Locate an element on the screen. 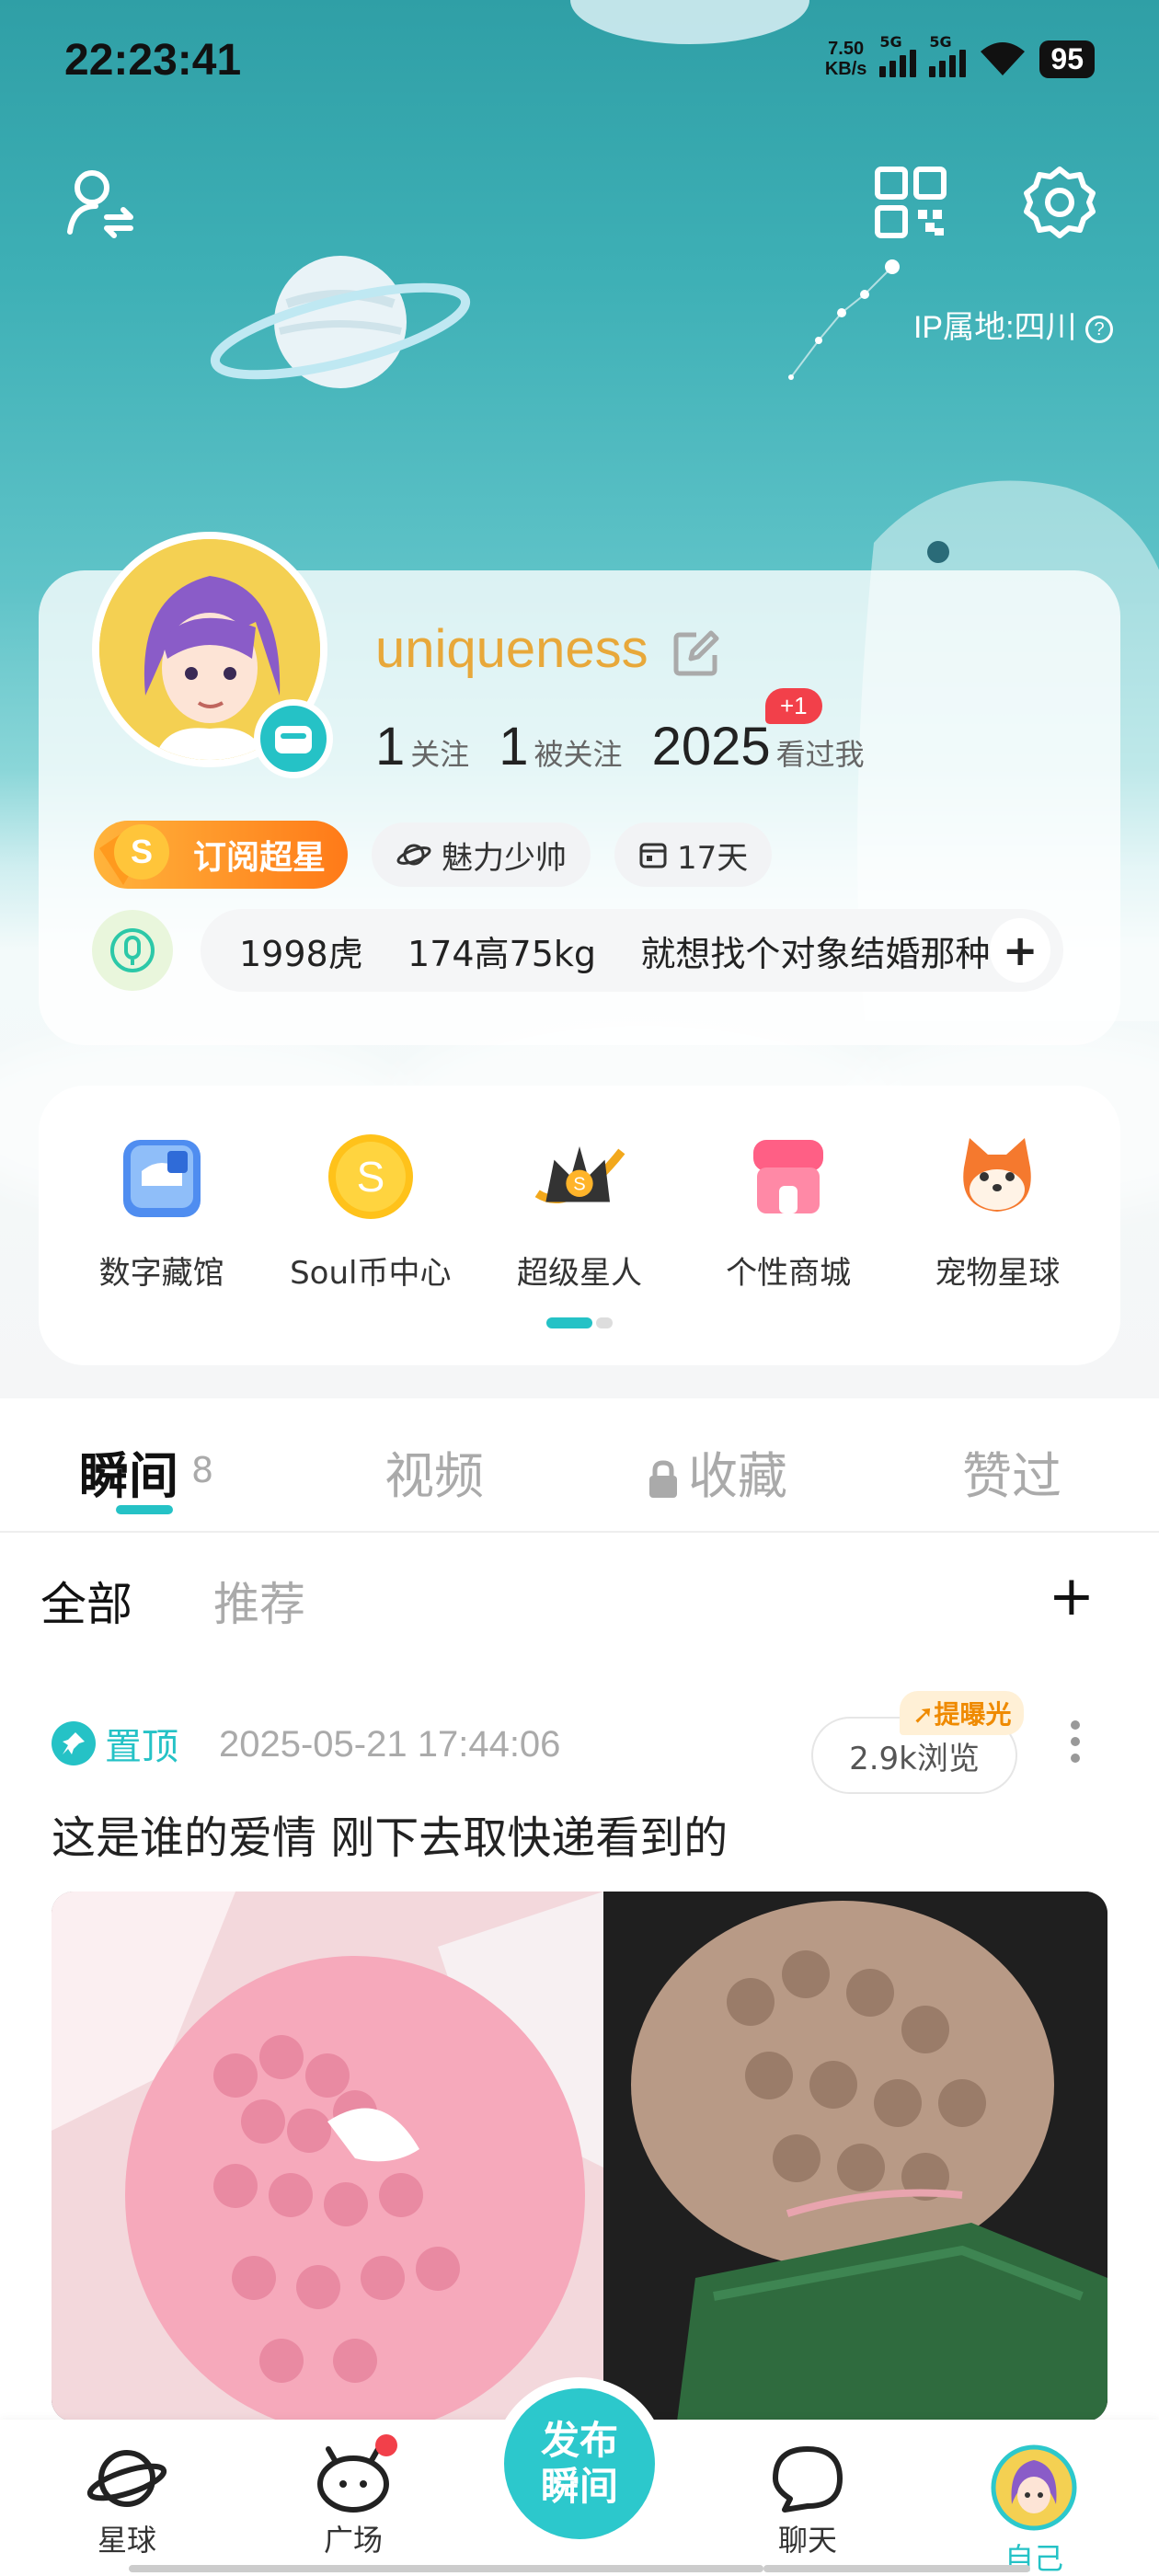  filter-recommended: 推荐 is located at coordinates (259, 1601).